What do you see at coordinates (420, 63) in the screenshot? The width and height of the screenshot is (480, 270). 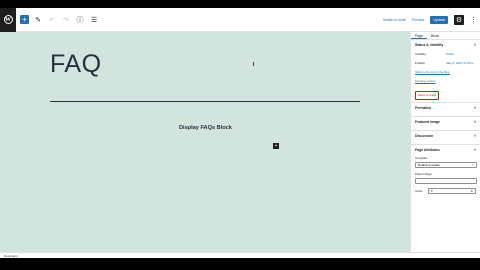 I see `publish-label: Publish` at bounding box center [420, 63].